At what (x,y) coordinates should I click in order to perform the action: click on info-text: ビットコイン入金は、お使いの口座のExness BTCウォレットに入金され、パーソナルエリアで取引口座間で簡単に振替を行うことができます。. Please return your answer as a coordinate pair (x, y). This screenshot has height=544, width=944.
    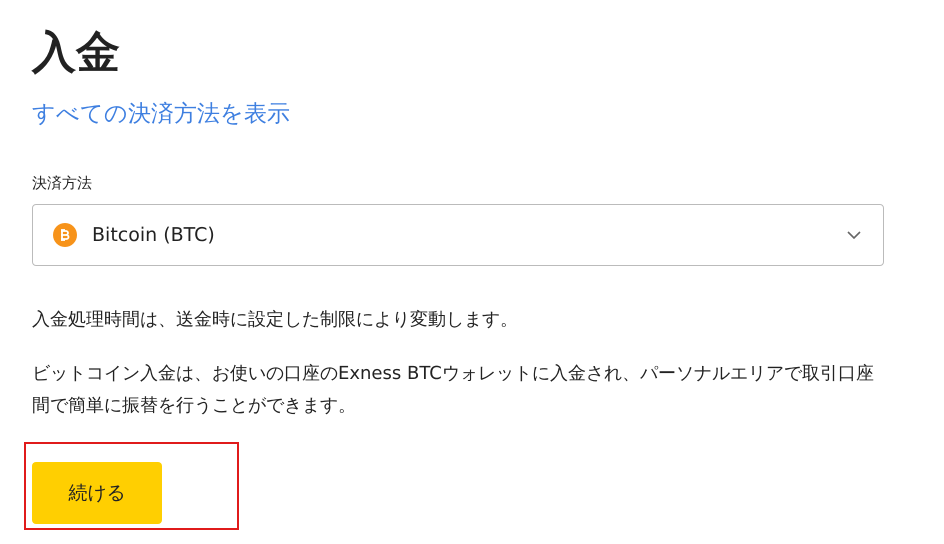
    Looking at the image, I should click on (453, 390).